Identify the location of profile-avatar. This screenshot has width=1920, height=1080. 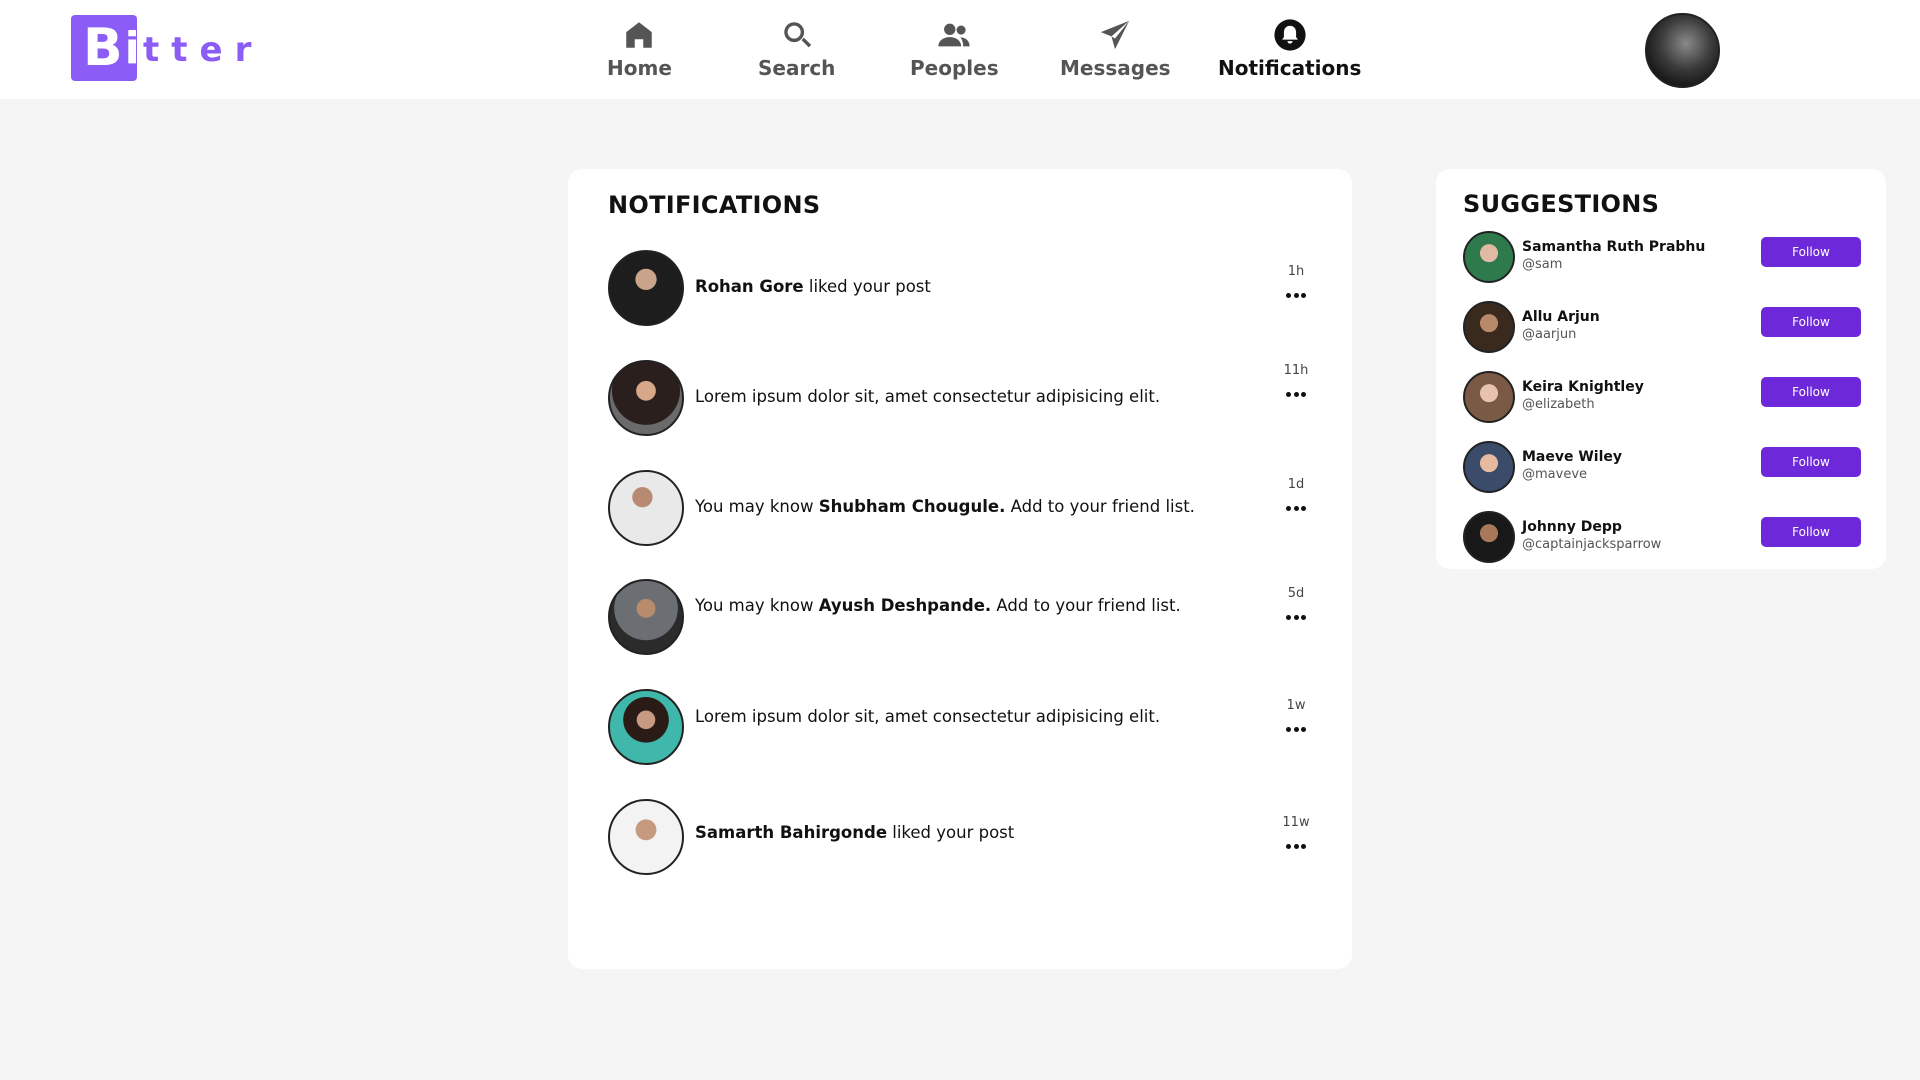
(1682, 50).